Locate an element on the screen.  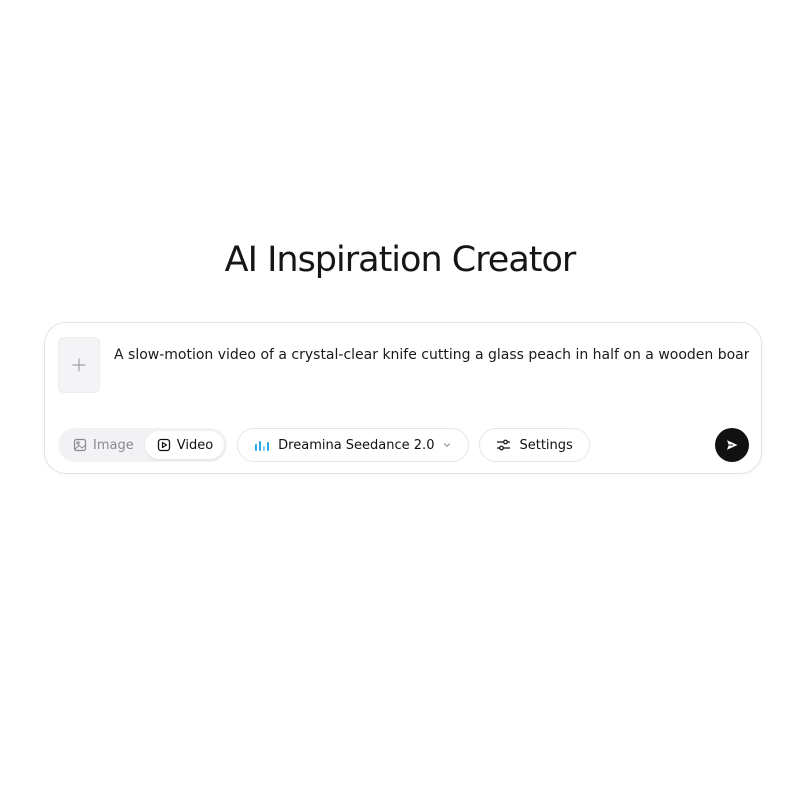
add-reference-button is located at coordinates (79, 365).